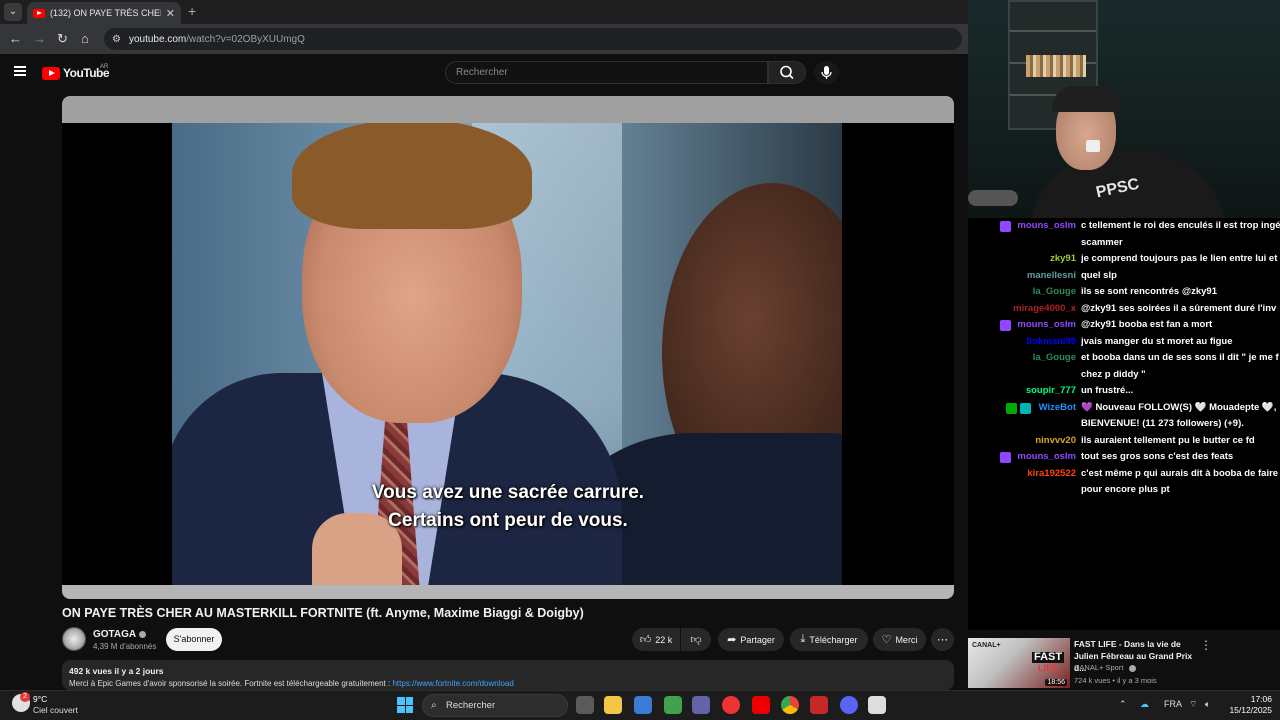 The width and height of the screenshot is (1280, 720). I want to click on nvidia-icon, so click(673, 705).